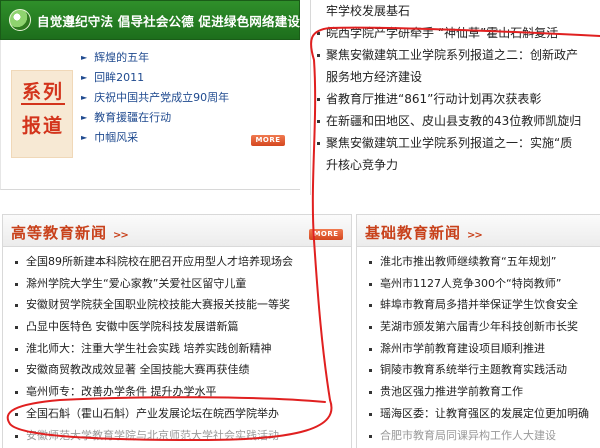 The image size is (600, 448). Describe the element at coordinates (182, 305) in the screenshot. I see `news-item: 安徽财贸学院获全国职业院校技能大赛报关技能一等奖` at that location.